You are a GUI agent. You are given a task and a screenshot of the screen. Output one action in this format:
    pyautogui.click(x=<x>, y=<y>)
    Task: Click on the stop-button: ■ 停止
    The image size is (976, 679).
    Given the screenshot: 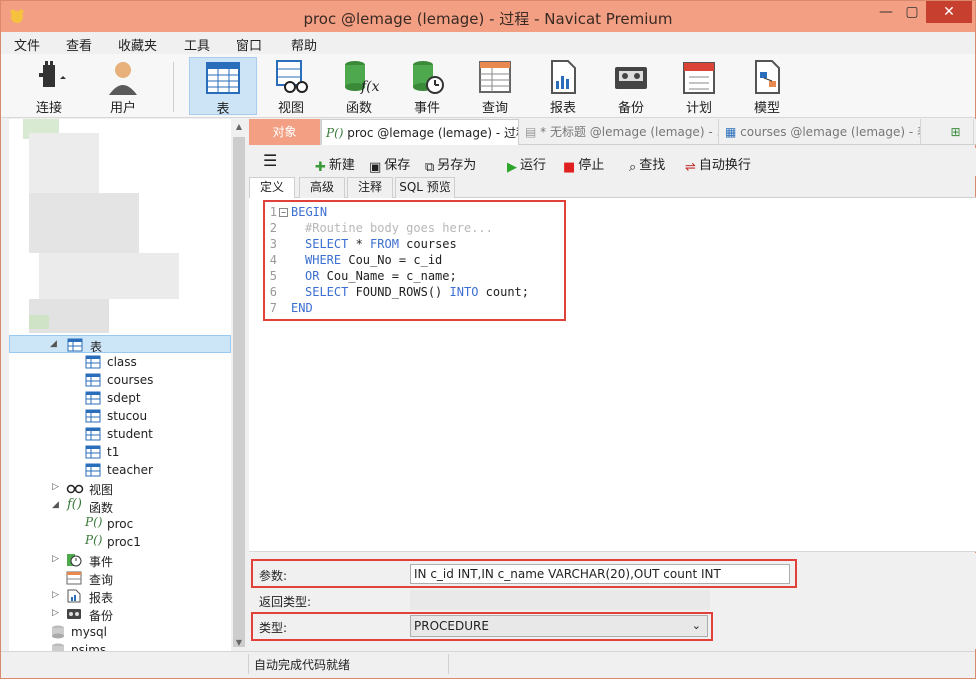 What is the action you would take?
    pyautogui.click(x=583, y=164)
    